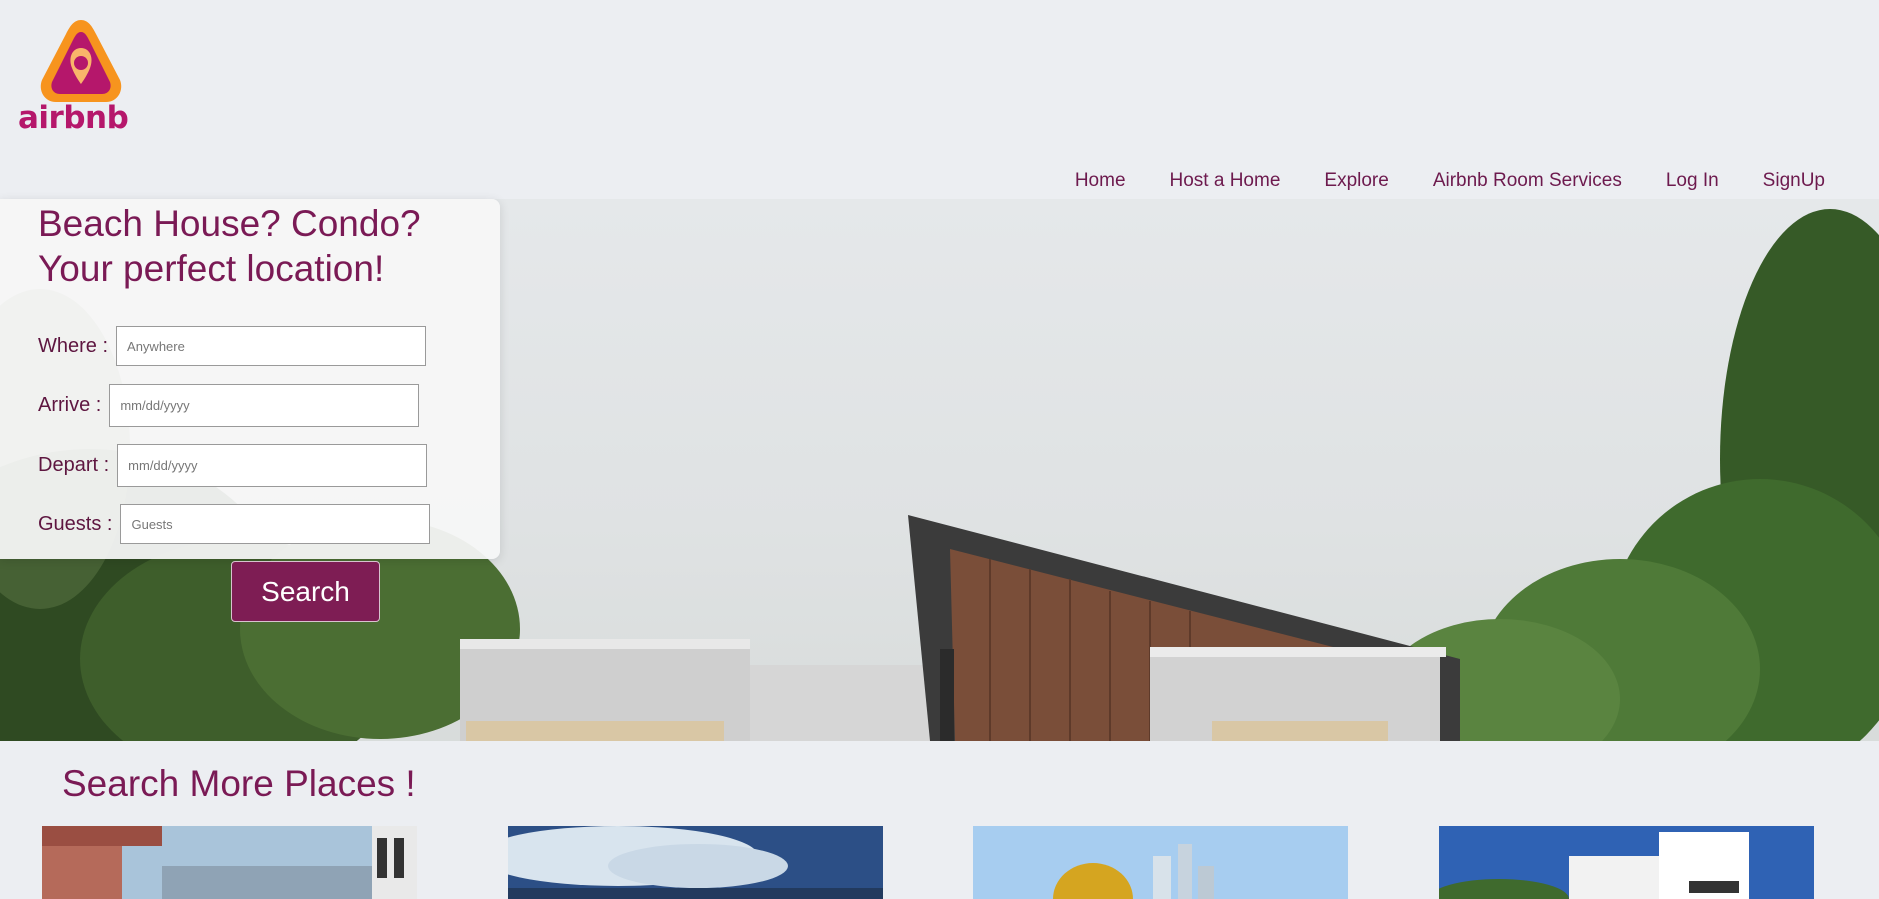 The height and width of the screenshot is (899, 1879). I want to click on depart-label: Depart :, so click(74, 465).